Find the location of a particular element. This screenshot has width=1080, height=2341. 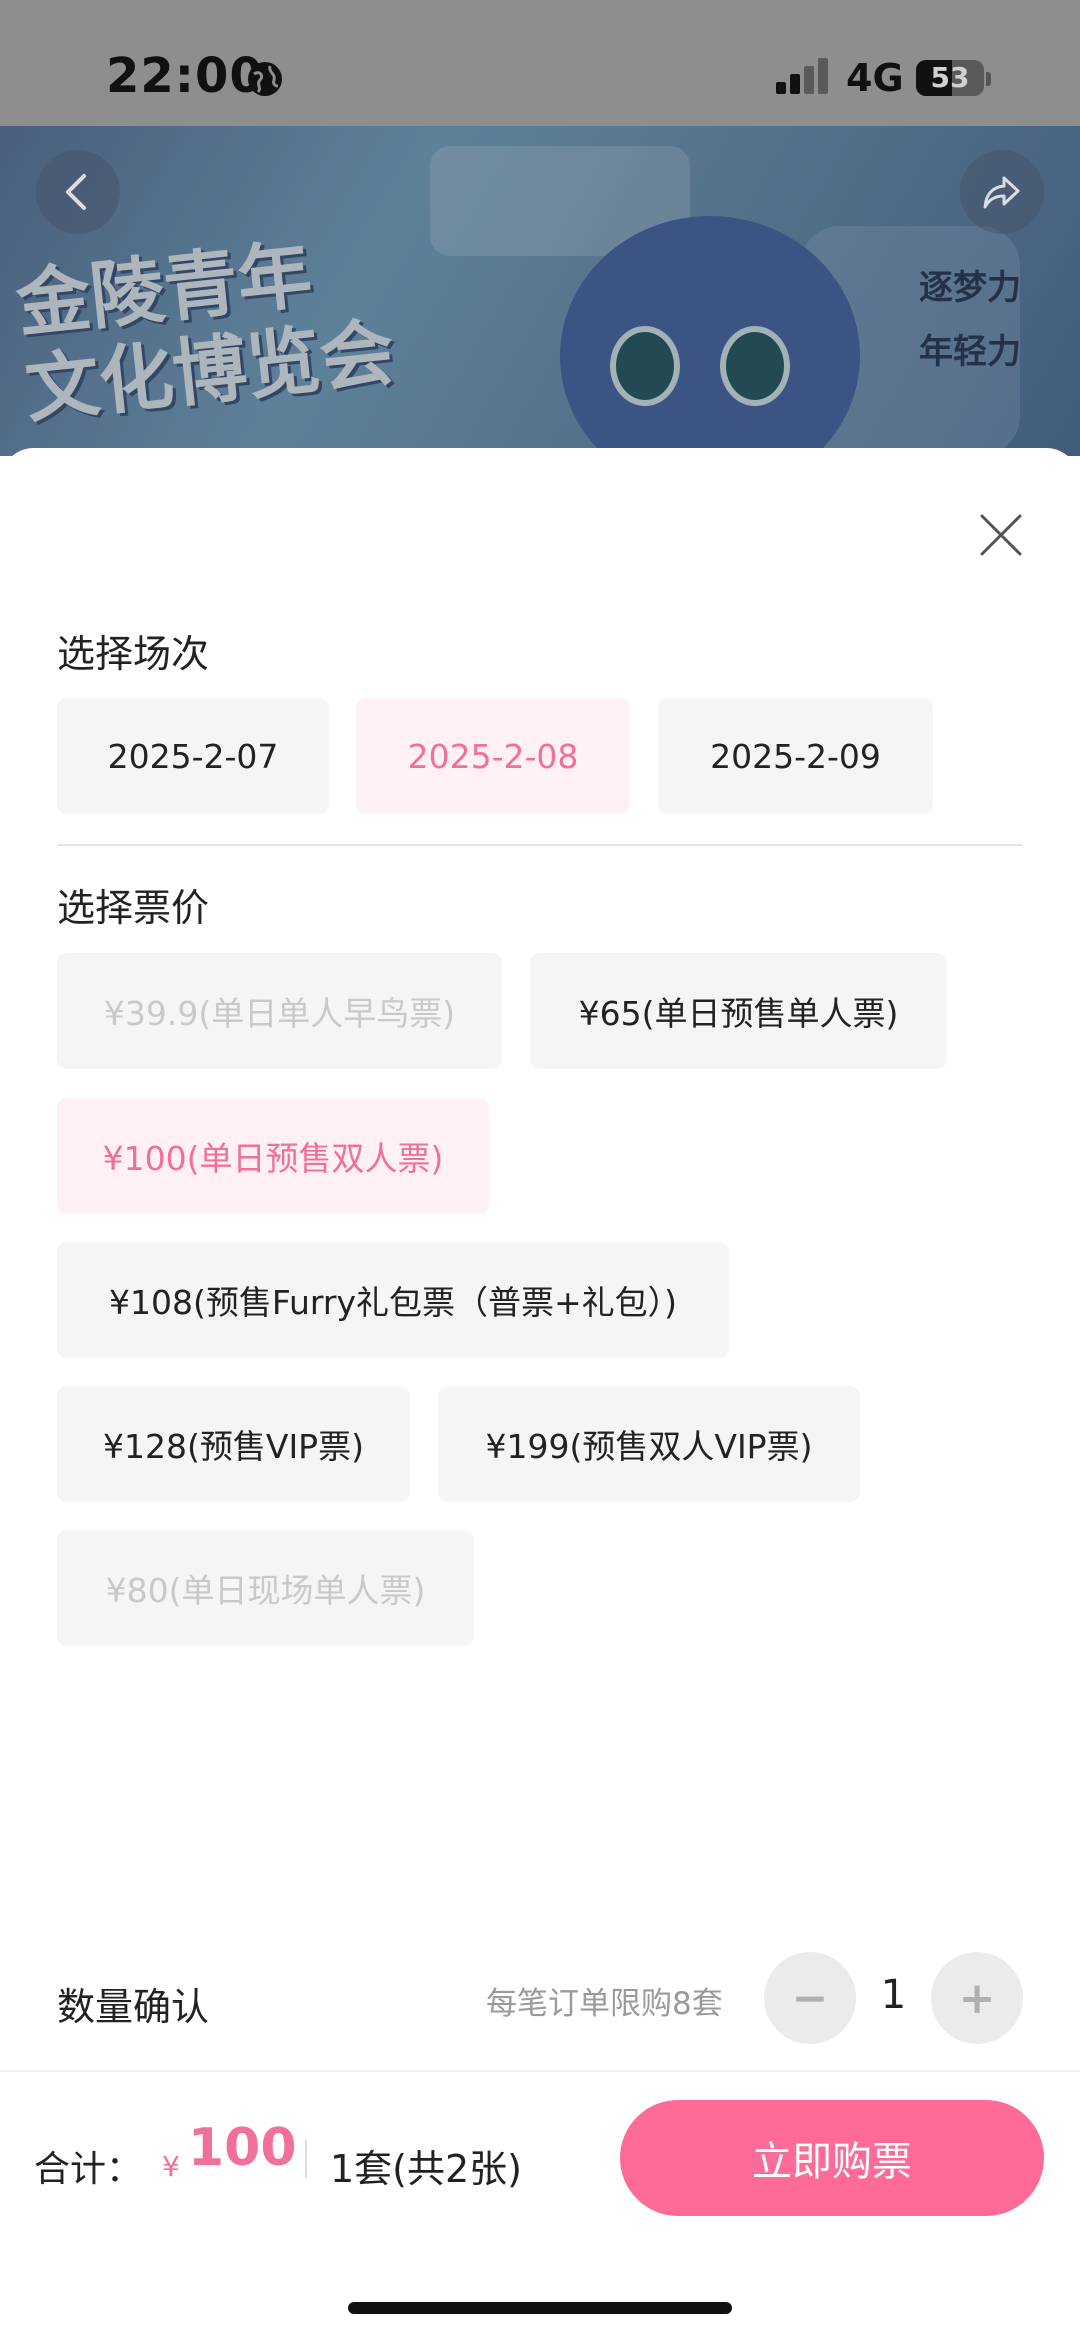

quantity-minus-button: − is located at coordinates (810, 1998).